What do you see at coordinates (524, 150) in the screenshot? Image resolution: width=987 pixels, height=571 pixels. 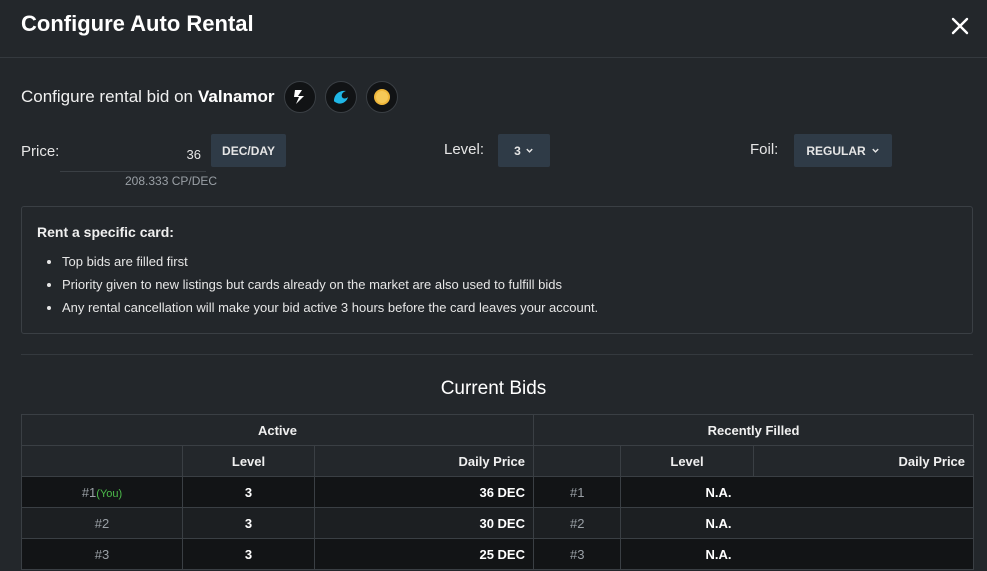 I see `level-dropdown: 3` at bounding box center [524, 150].